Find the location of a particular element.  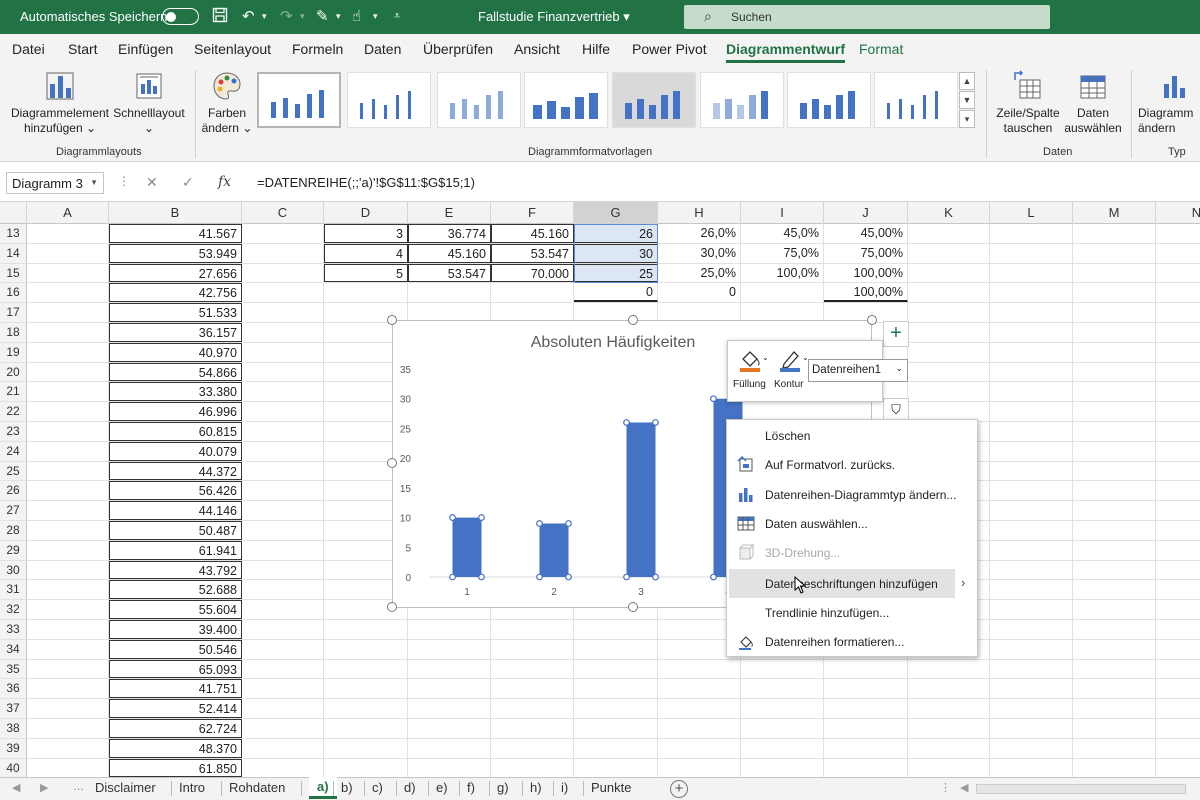

row-header: 39 is located at coordinates (13, 748).